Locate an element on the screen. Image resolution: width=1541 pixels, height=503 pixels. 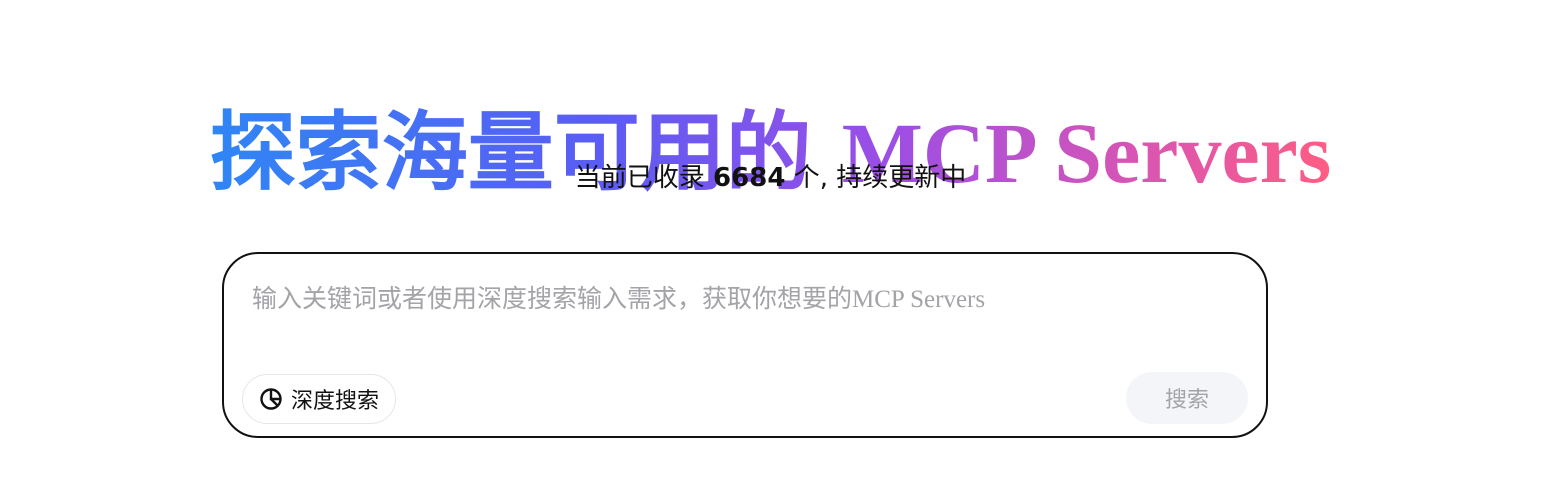
deep-search-icon is located at coordinates (271, 399).